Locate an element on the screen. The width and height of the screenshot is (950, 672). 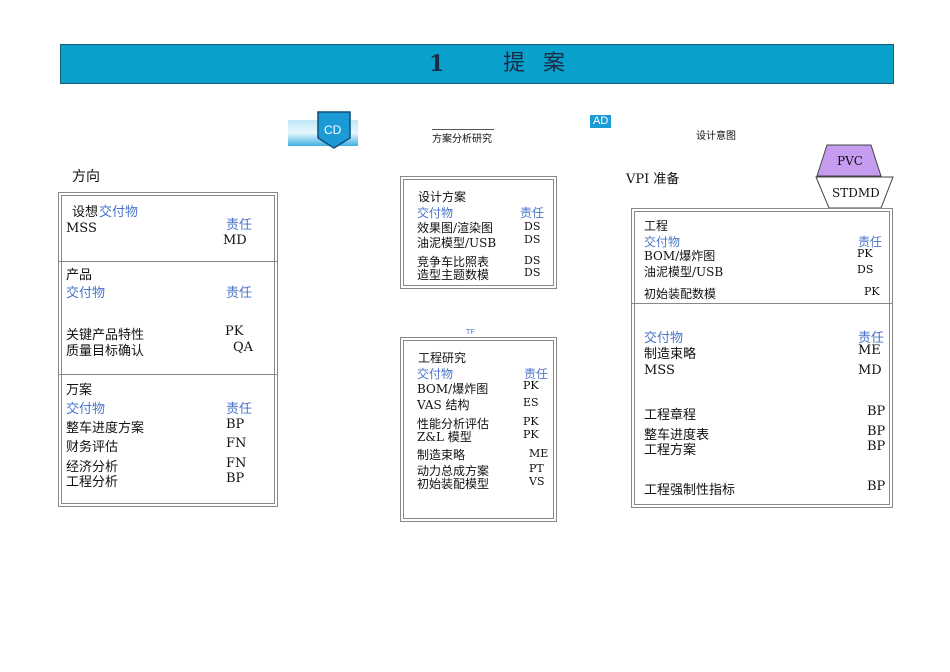
left-s1-resp: 责任 is located at coordinates (239, 225).